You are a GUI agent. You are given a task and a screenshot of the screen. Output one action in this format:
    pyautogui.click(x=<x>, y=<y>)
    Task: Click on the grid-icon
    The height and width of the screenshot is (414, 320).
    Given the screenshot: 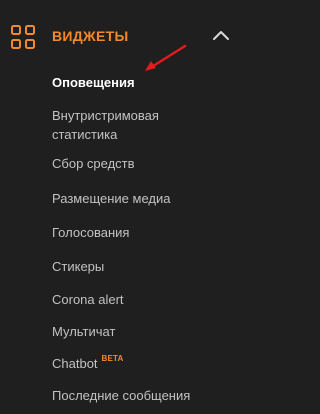 What is the action you would take?
    pyautogui.click(x=23, y=37)
    